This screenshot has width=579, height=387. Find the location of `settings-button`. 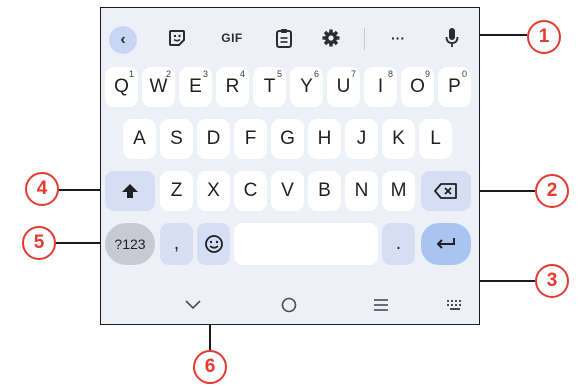

settings-button is located at coordinates (331, 38).